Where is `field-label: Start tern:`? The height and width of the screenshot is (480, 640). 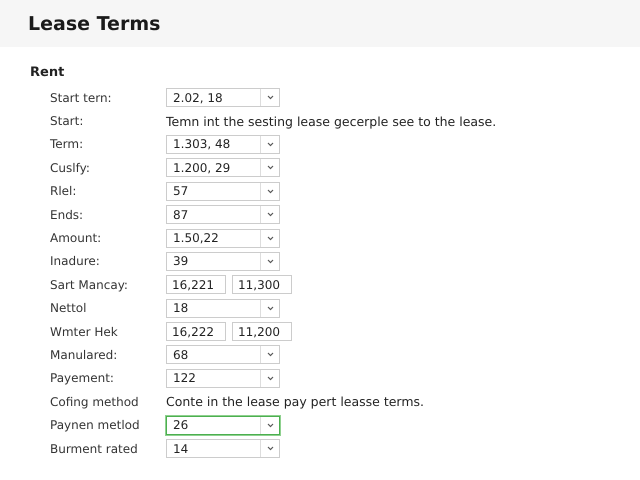
field-label: Start tern: is located at coordinates (81, 97).